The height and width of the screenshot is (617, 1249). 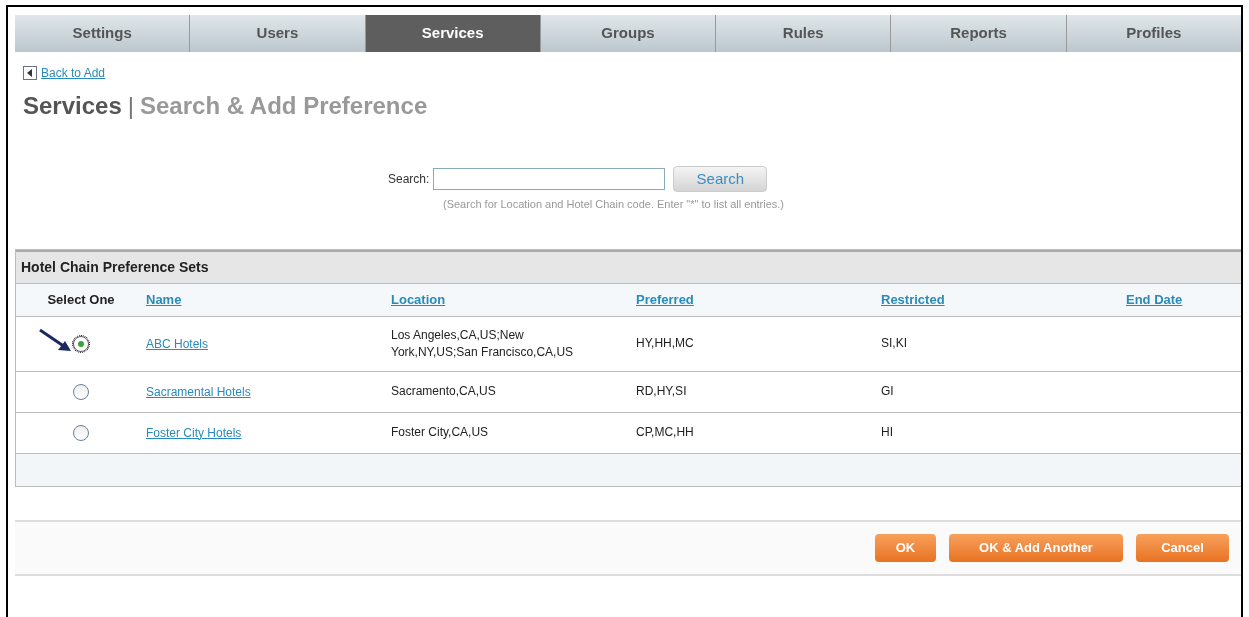 I want to click on page-subtitle: Search & Add Preference, so click(x=284, y=106).